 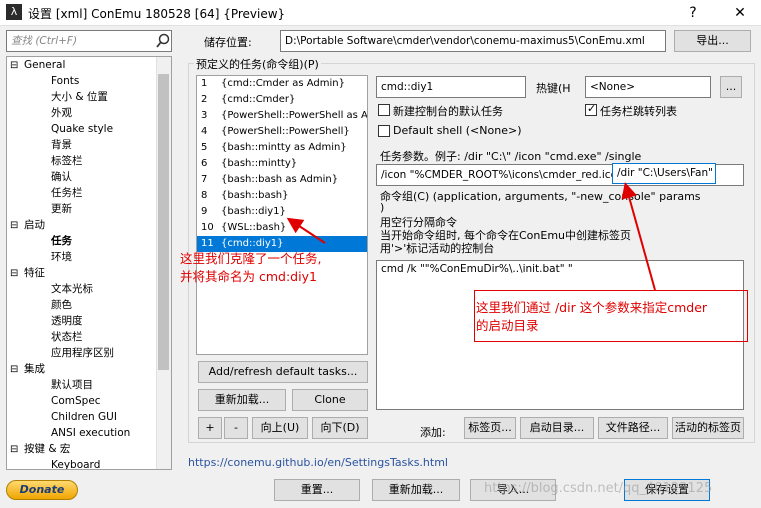 What do you see at coordinates (89, 321) in the screenshot?
I see `tree-item: 透明度` at bounding box center [89, 321].